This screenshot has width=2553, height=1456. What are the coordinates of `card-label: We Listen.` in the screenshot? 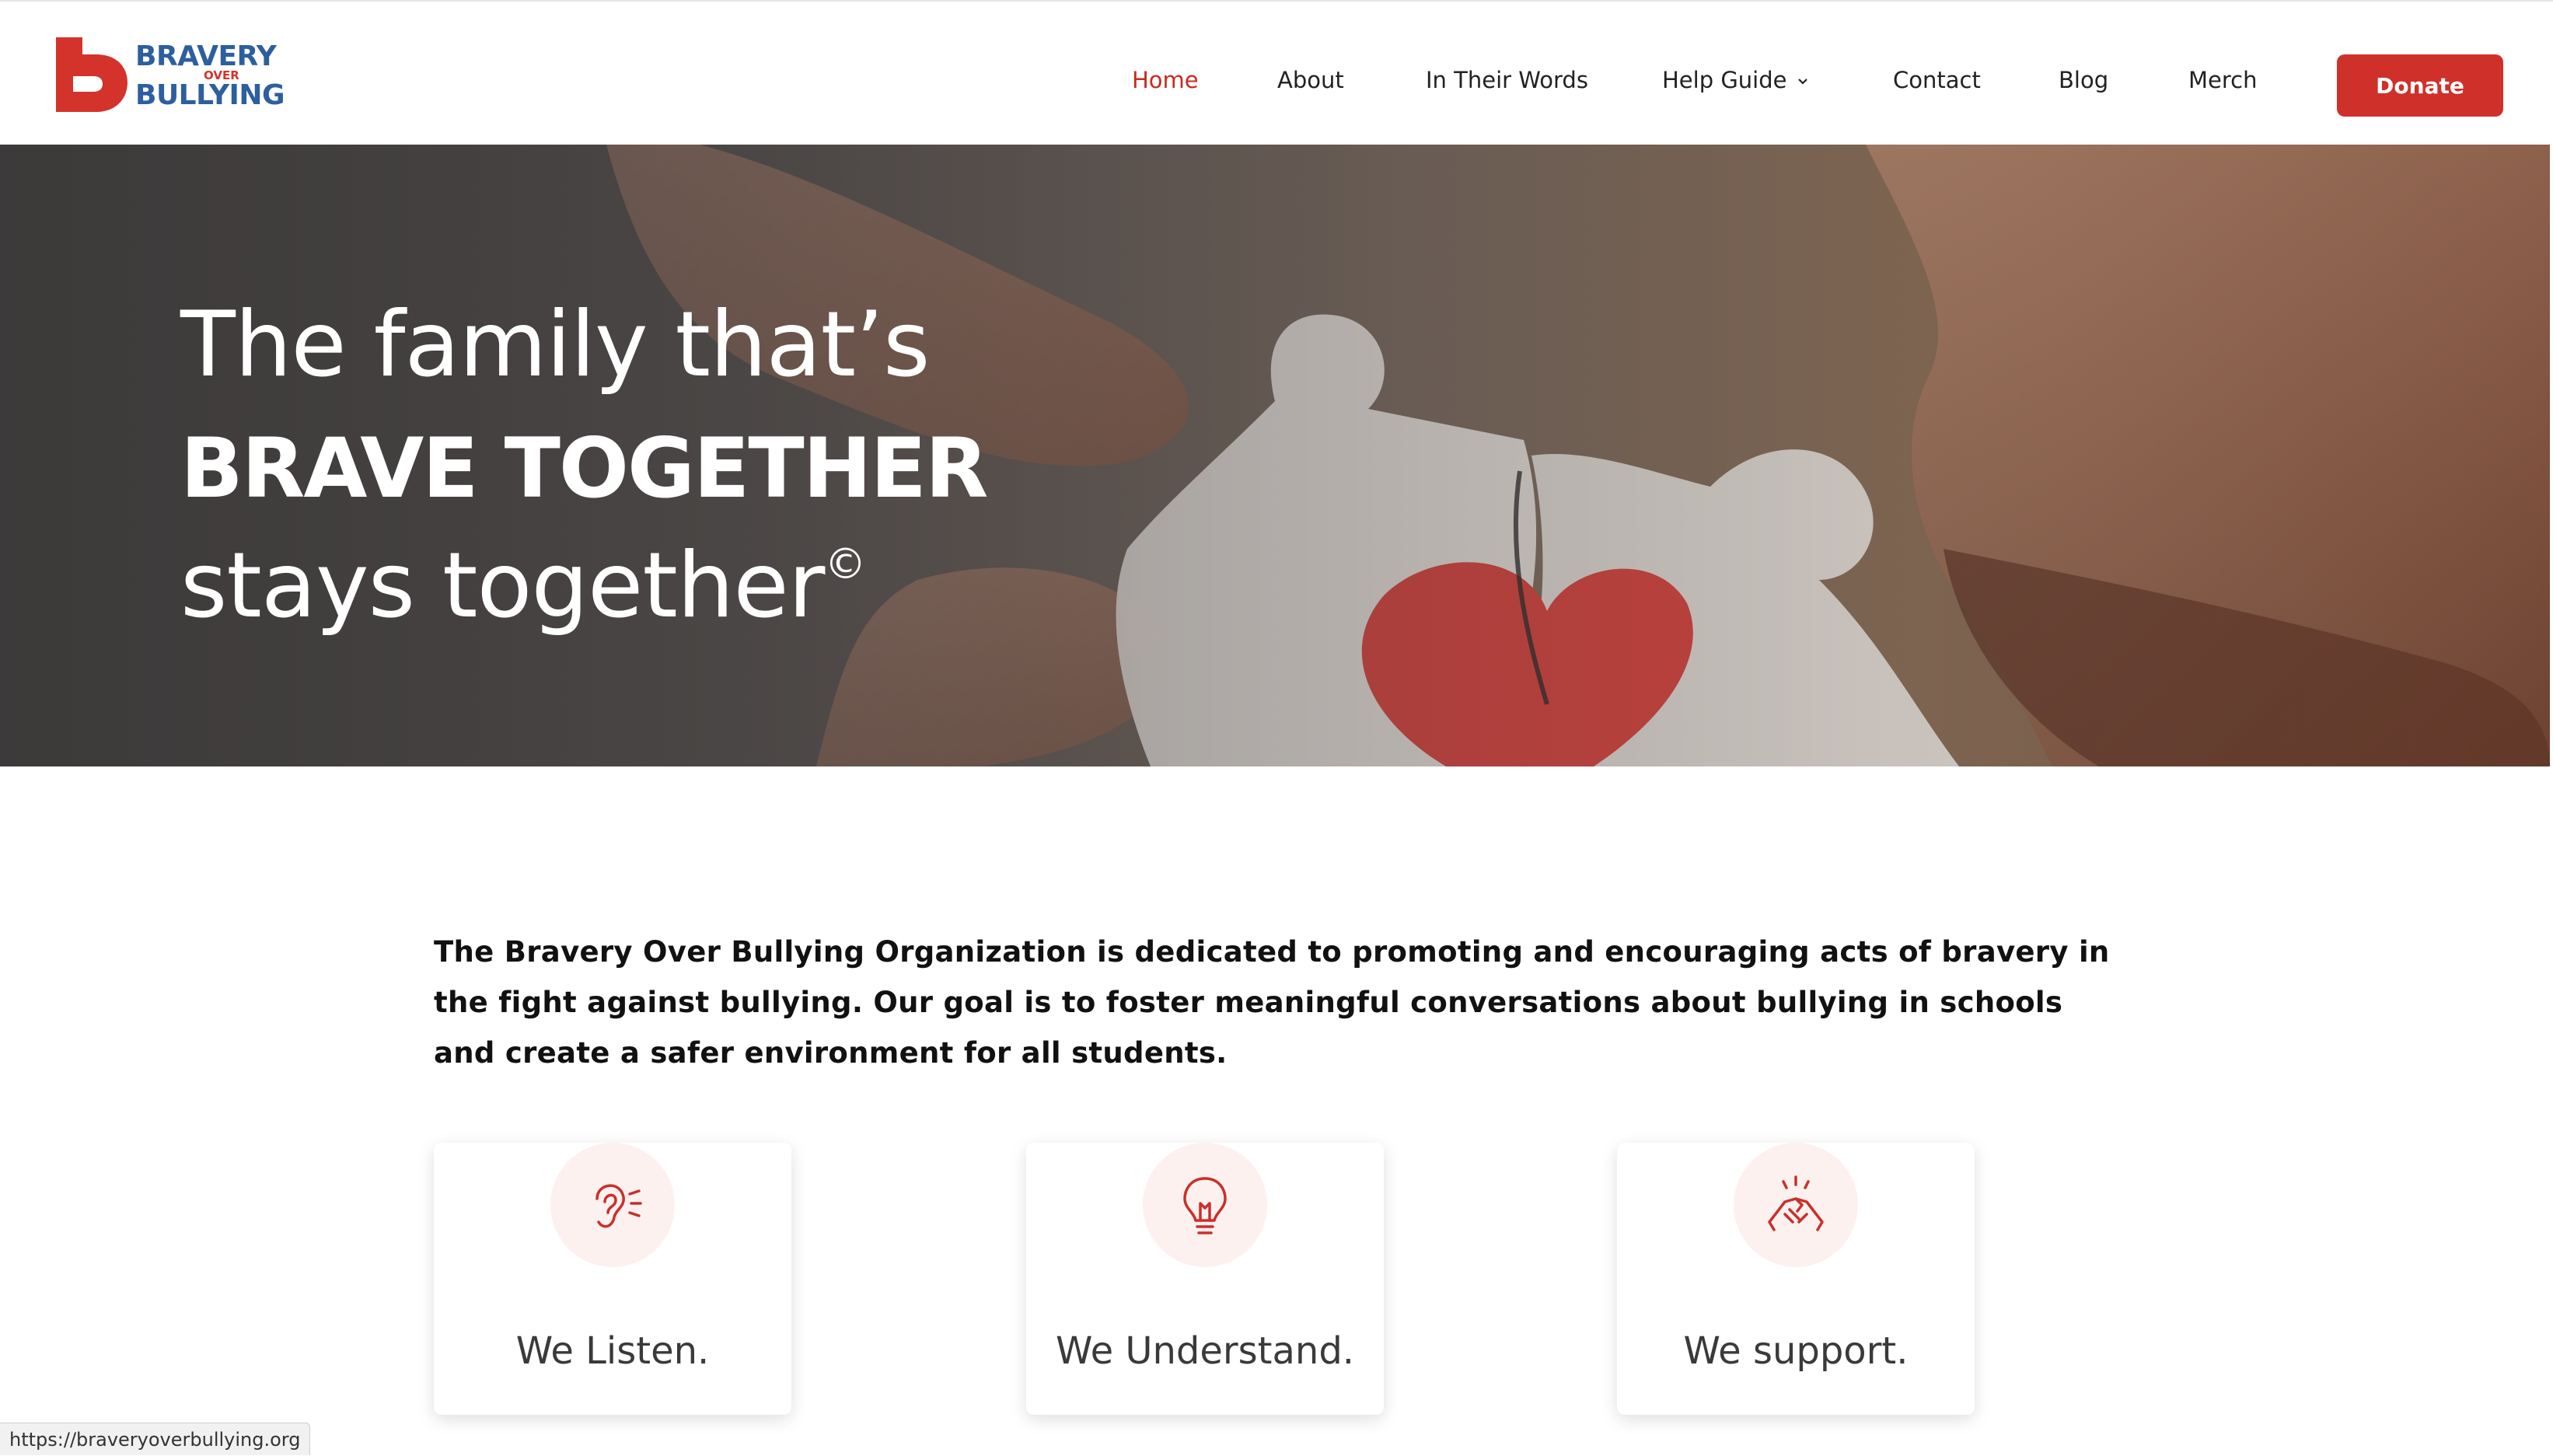 It's located at (612, 1351).